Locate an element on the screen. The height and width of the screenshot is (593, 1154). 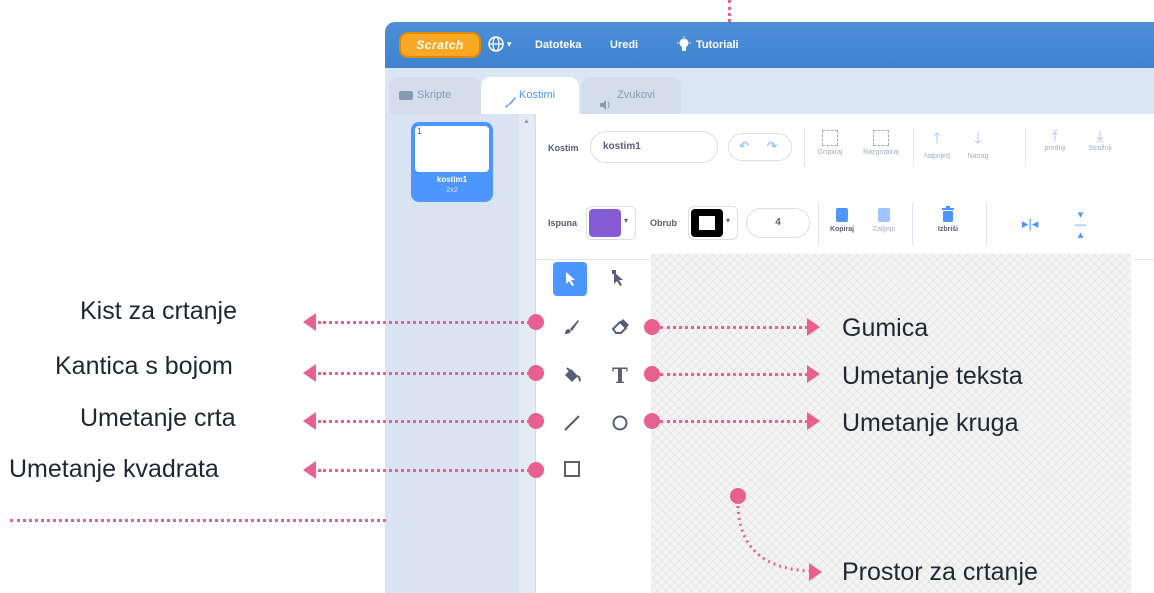
brush-icon is located at coordinates (572, 327).